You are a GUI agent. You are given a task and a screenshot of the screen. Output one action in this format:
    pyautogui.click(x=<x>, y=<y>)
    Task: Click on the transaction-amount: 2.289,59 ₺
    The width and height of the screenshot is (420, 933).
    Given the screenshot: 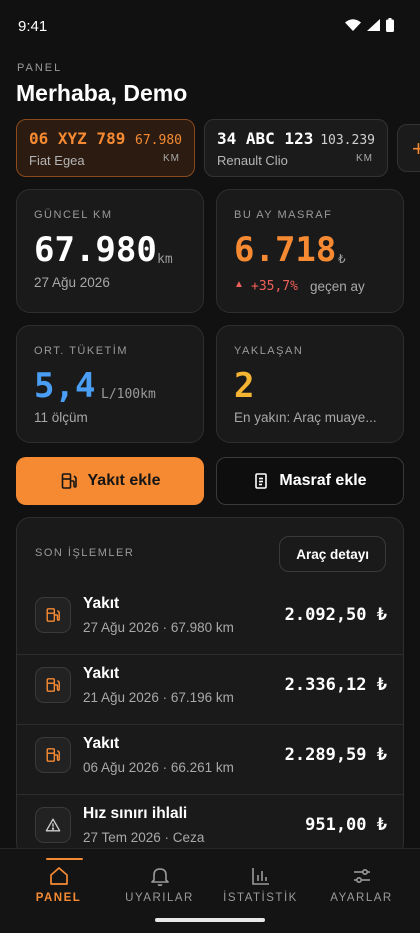 What is the action you would take?
    pyautogui.click(x=335, y=755)
    